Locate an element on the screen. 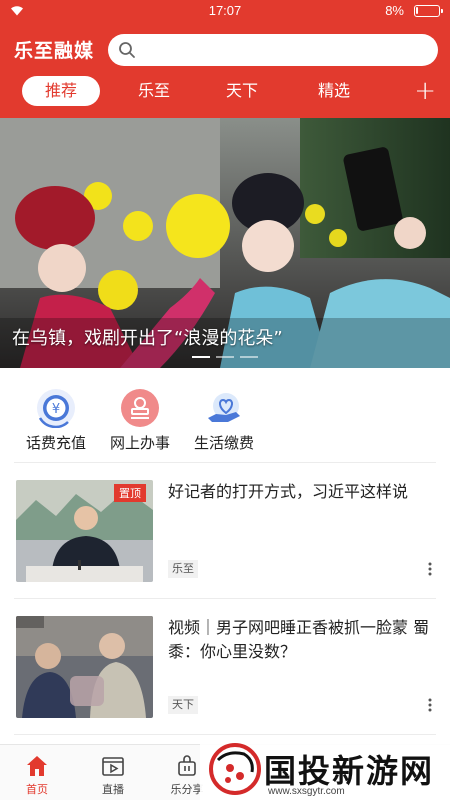  service-bill-payment: 生活缴费 is located at coordinates (224, 415).